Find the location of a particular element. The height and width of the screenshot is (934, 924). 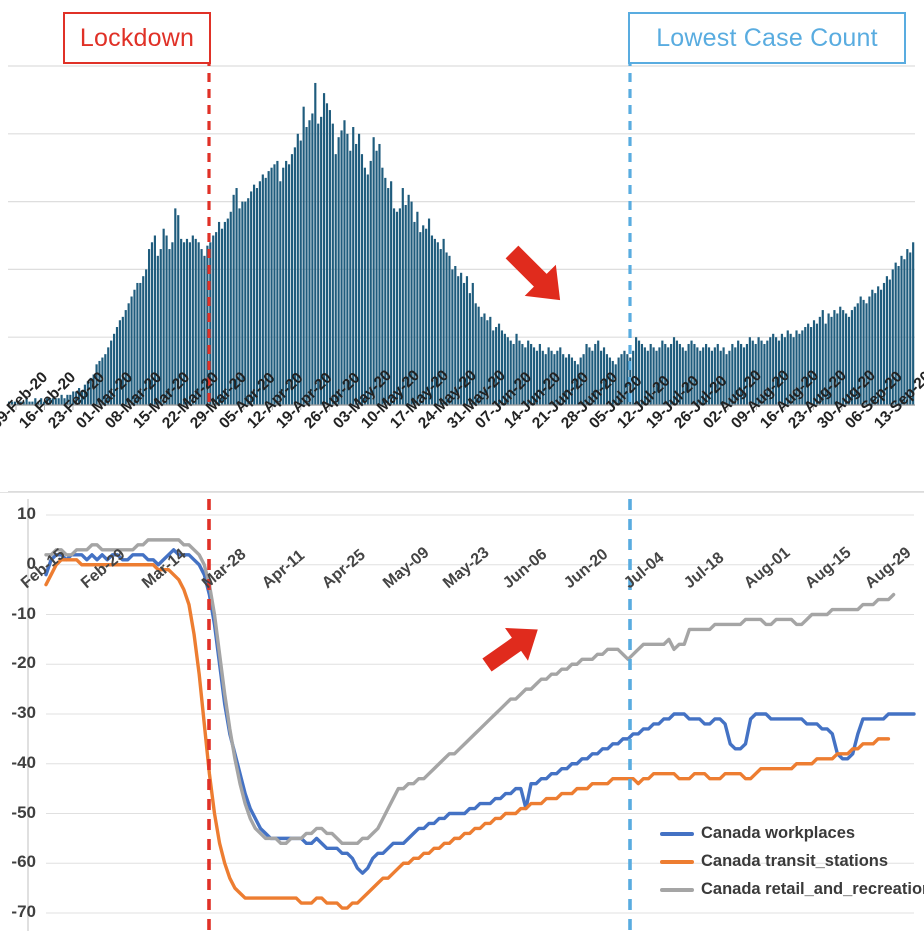

arrow-shape is located at coordinates (533, 273).